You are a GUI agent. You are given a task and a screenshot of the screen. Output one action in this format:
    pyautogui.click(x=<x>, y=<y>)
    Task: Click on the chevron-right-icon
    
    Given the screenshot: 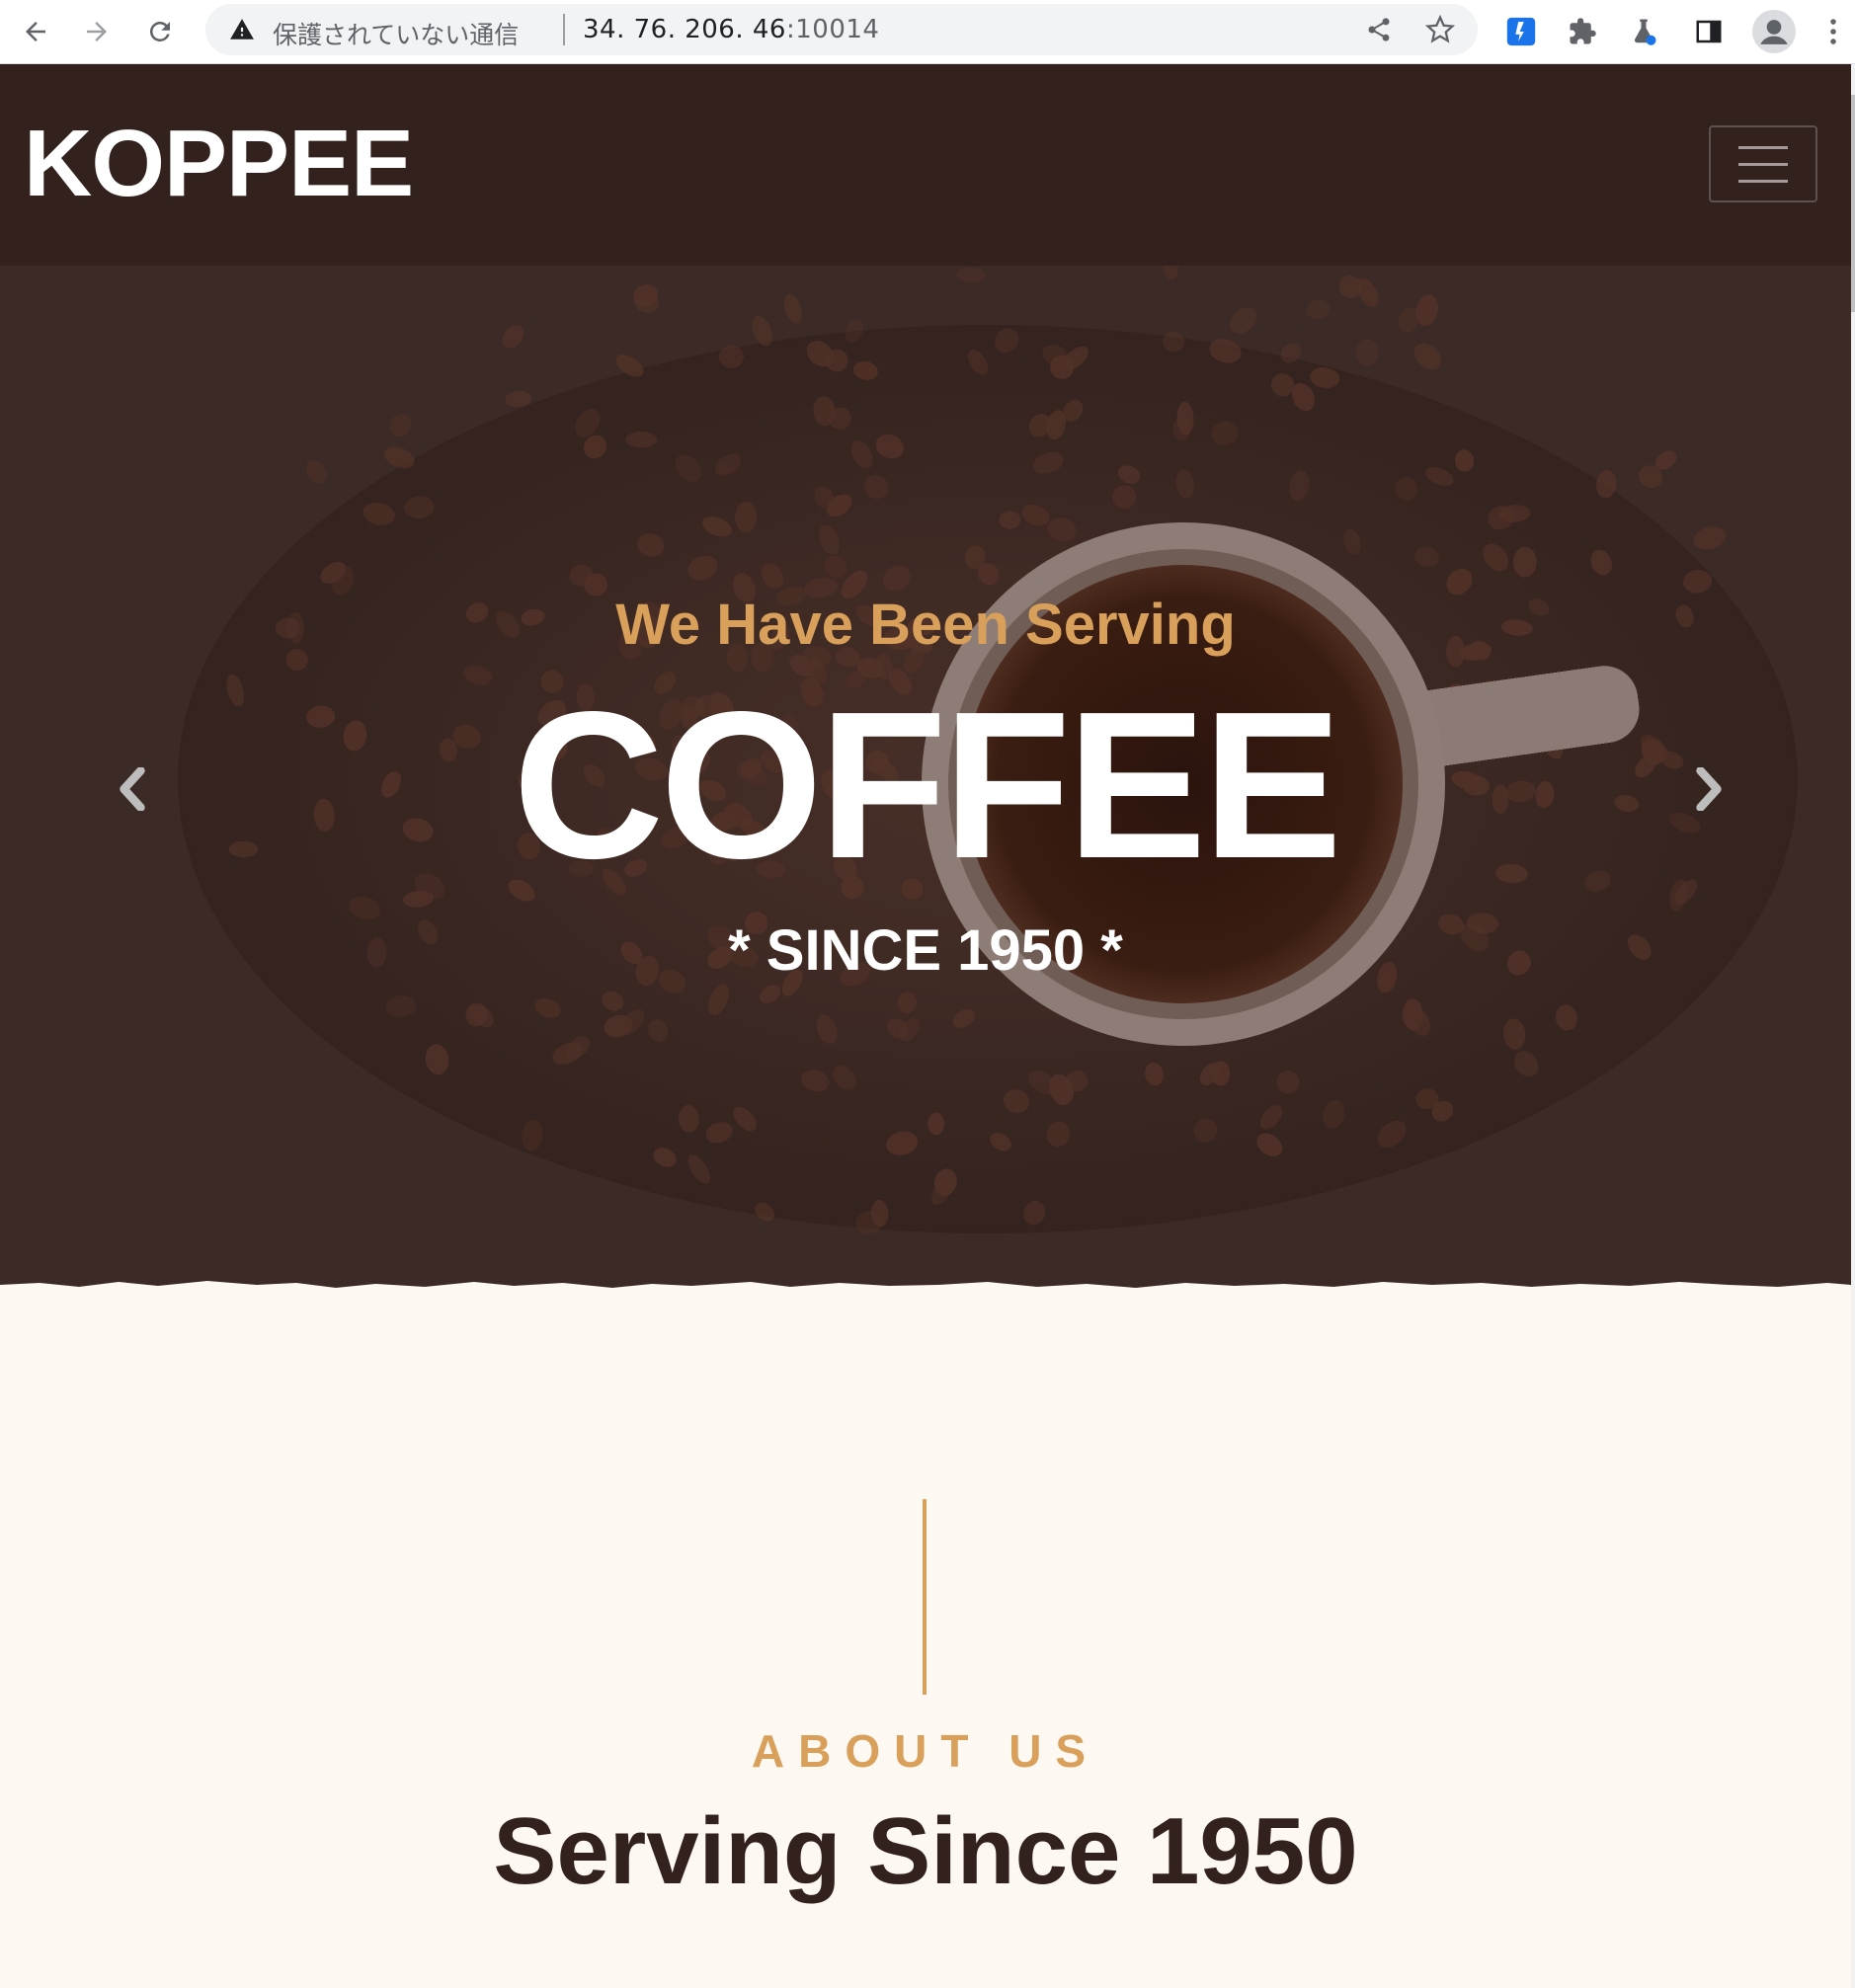 What is the action you would take?
    pyautogui.click(x=1709, y=789)
    